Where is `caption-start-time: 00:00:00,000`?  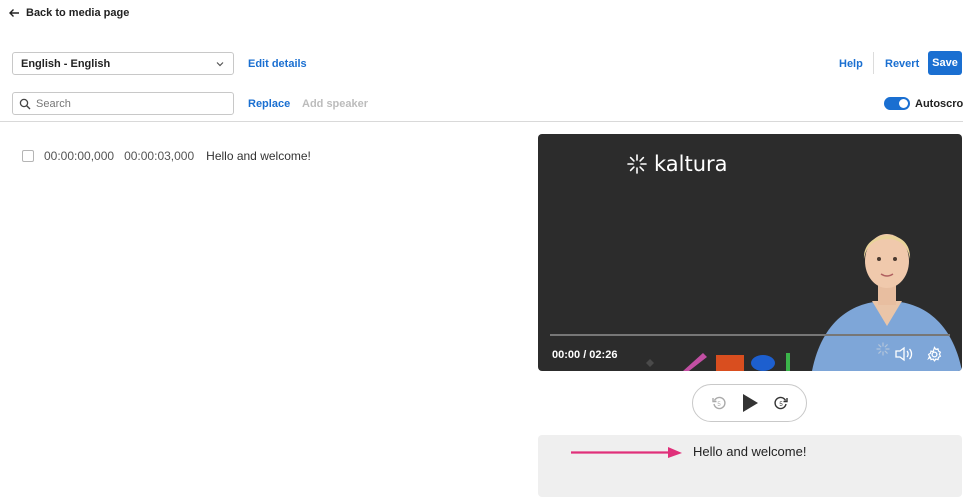 caption-start-time: 00:00:00,000 is located at coordinates (79, 156).